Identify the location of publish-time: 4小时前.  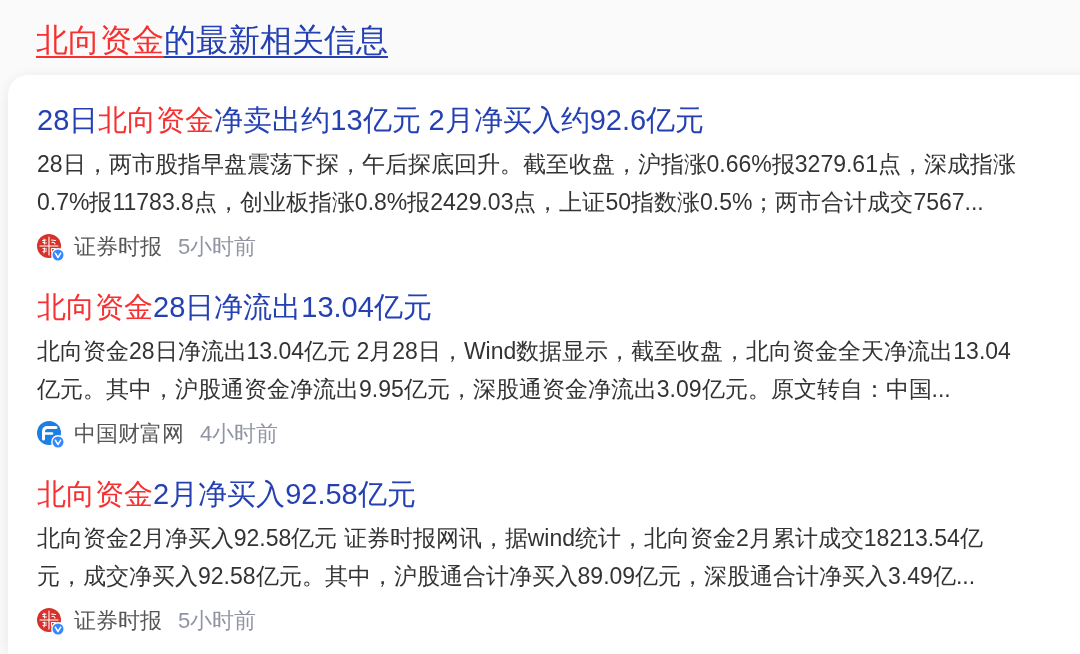
(239, 434).